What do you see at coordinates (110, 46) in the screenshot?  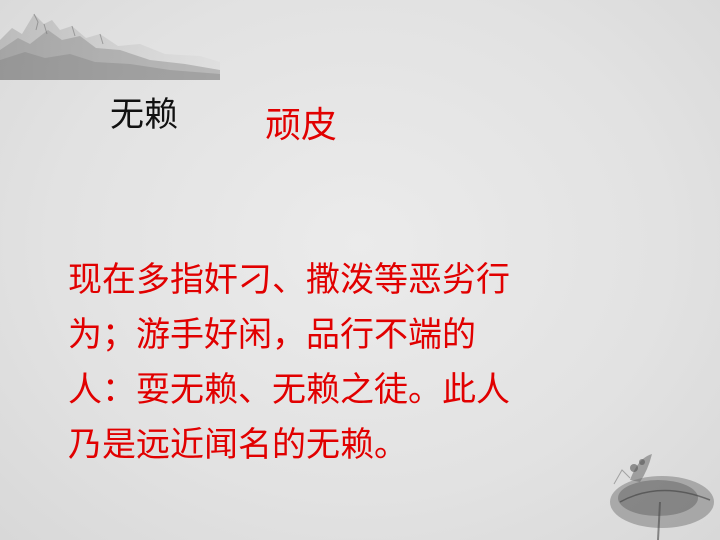 I see `ink-mountains-icon` at bounding box center [110, 46].